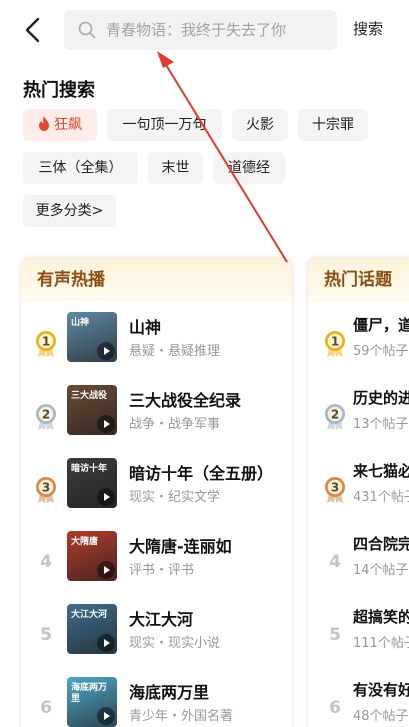  Describe the element at coordinates (89, 396) in the screenshot. I see `cover-title: 三大战役` at that location.